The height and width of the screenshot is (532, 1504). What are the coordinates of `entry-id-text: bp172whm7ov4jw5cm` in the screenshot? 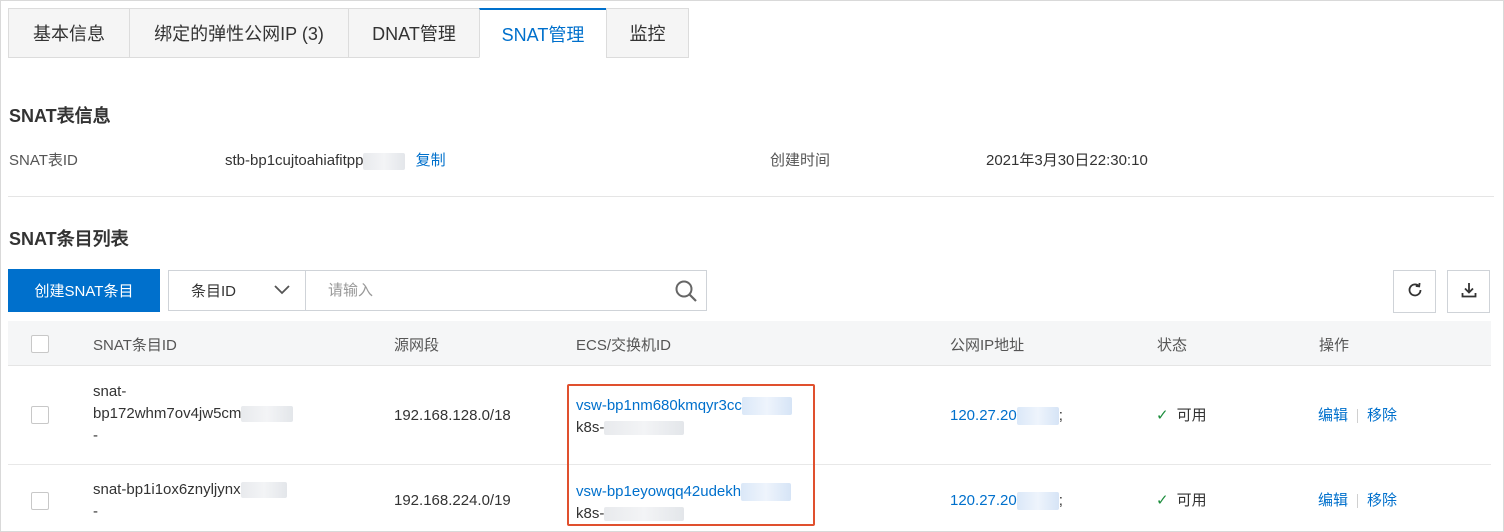 It's located at (167, 413).